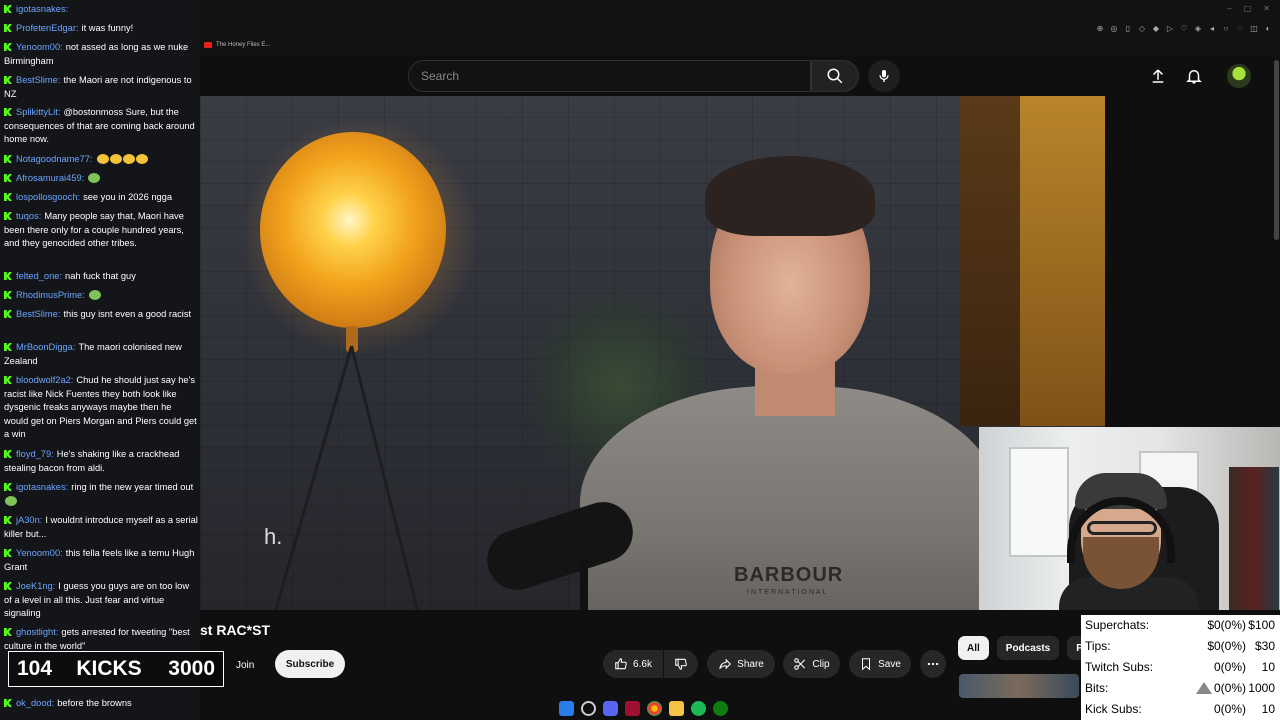 This screenshot has width=1280, height=720. Describe the element at coordinates (27, 216) in the screenshot. I see `chat-username: tuqos` at that location.